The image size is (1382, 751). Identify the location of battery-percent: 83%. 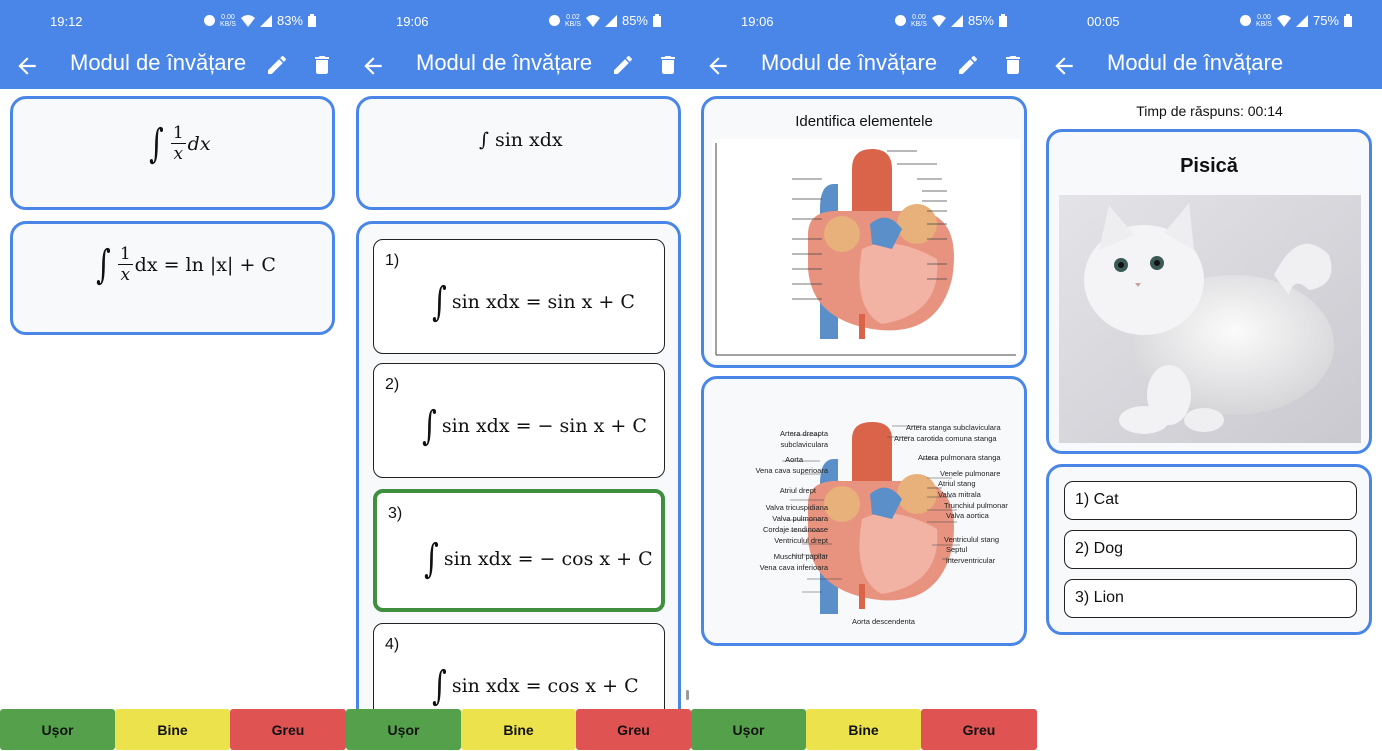
(289, 20).